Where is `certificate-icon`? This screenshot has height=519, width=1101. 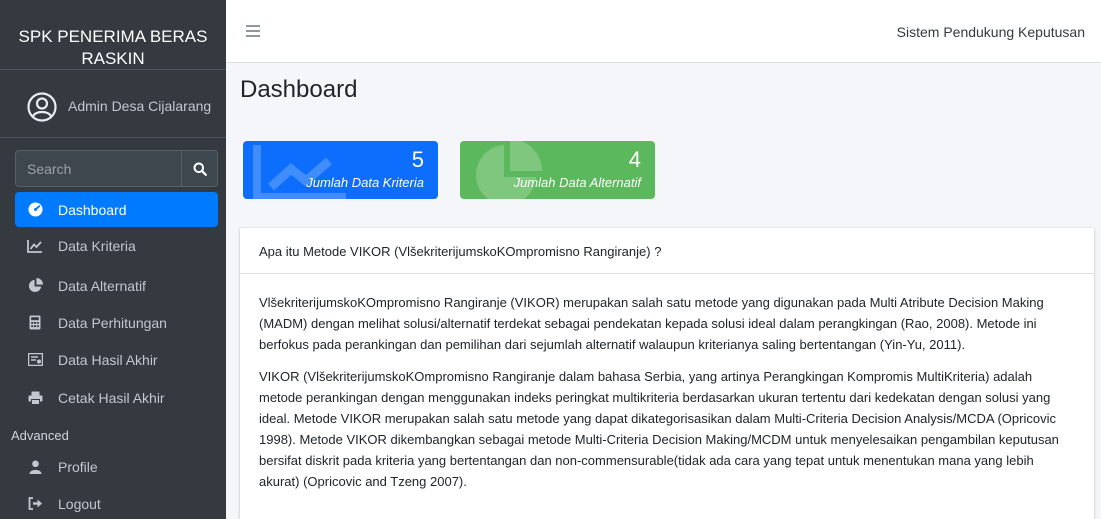 certificate-icon is located at coordinates (35, 360).